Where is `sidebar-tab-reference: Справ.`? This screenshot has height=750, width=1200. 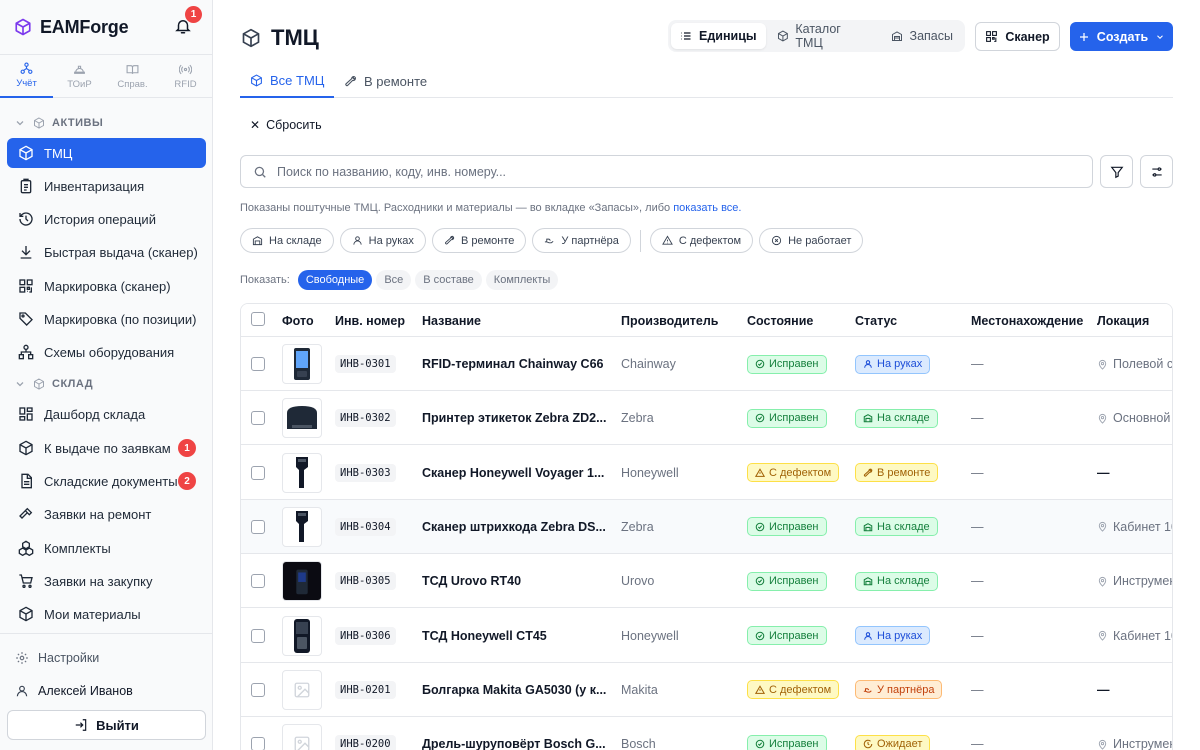
sidebar-tab-reference: Справ. is located at coordinates (132, 76).